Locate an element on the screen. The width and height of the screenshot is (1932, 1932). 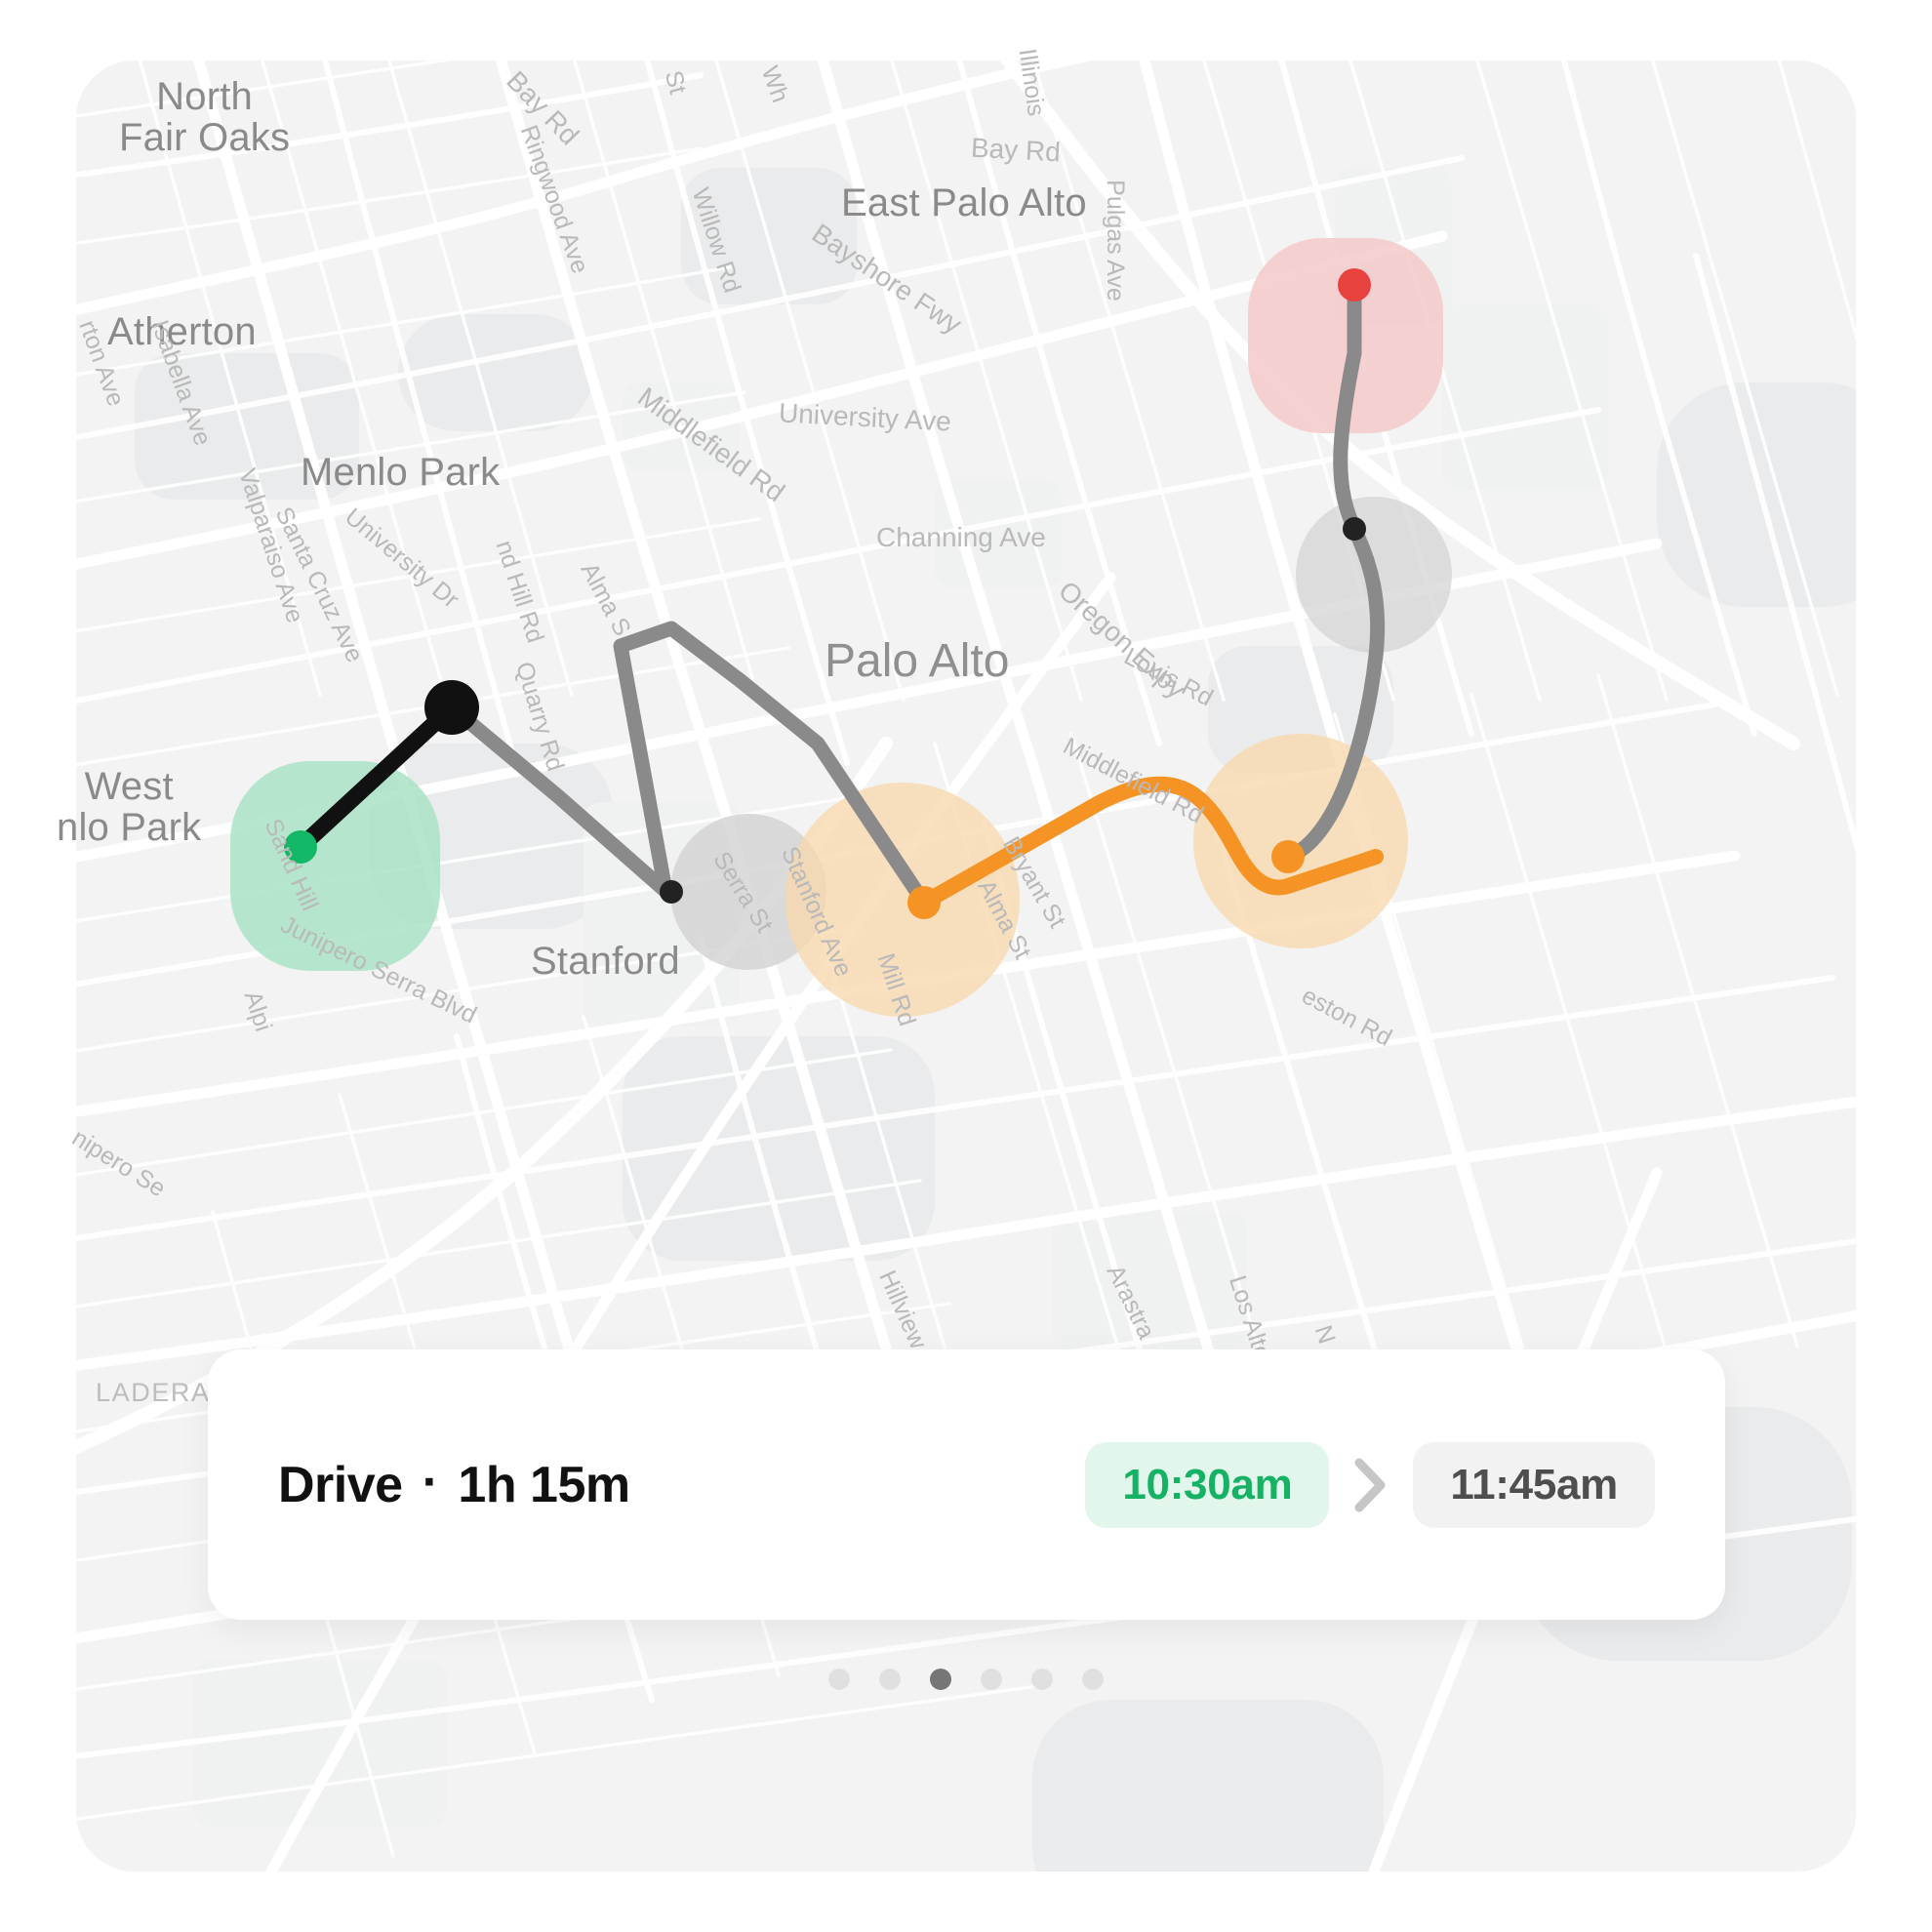
trip-summary-card: Drive · 1h 15m 10:30am 11:45am is located at coordinates (966, 1484).